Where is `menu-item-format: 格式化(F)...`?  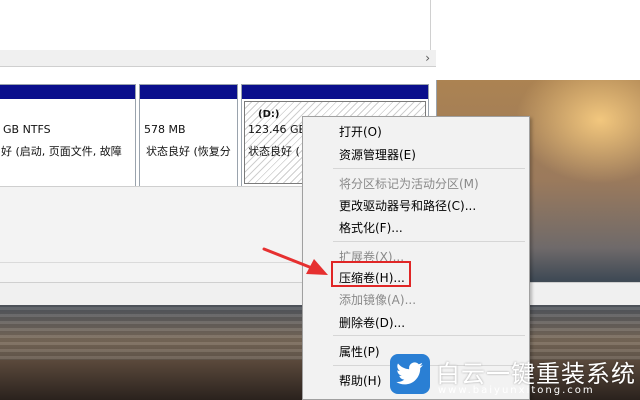 menu-item-format: 格式化(F)... is located at coordinates (371, 227).